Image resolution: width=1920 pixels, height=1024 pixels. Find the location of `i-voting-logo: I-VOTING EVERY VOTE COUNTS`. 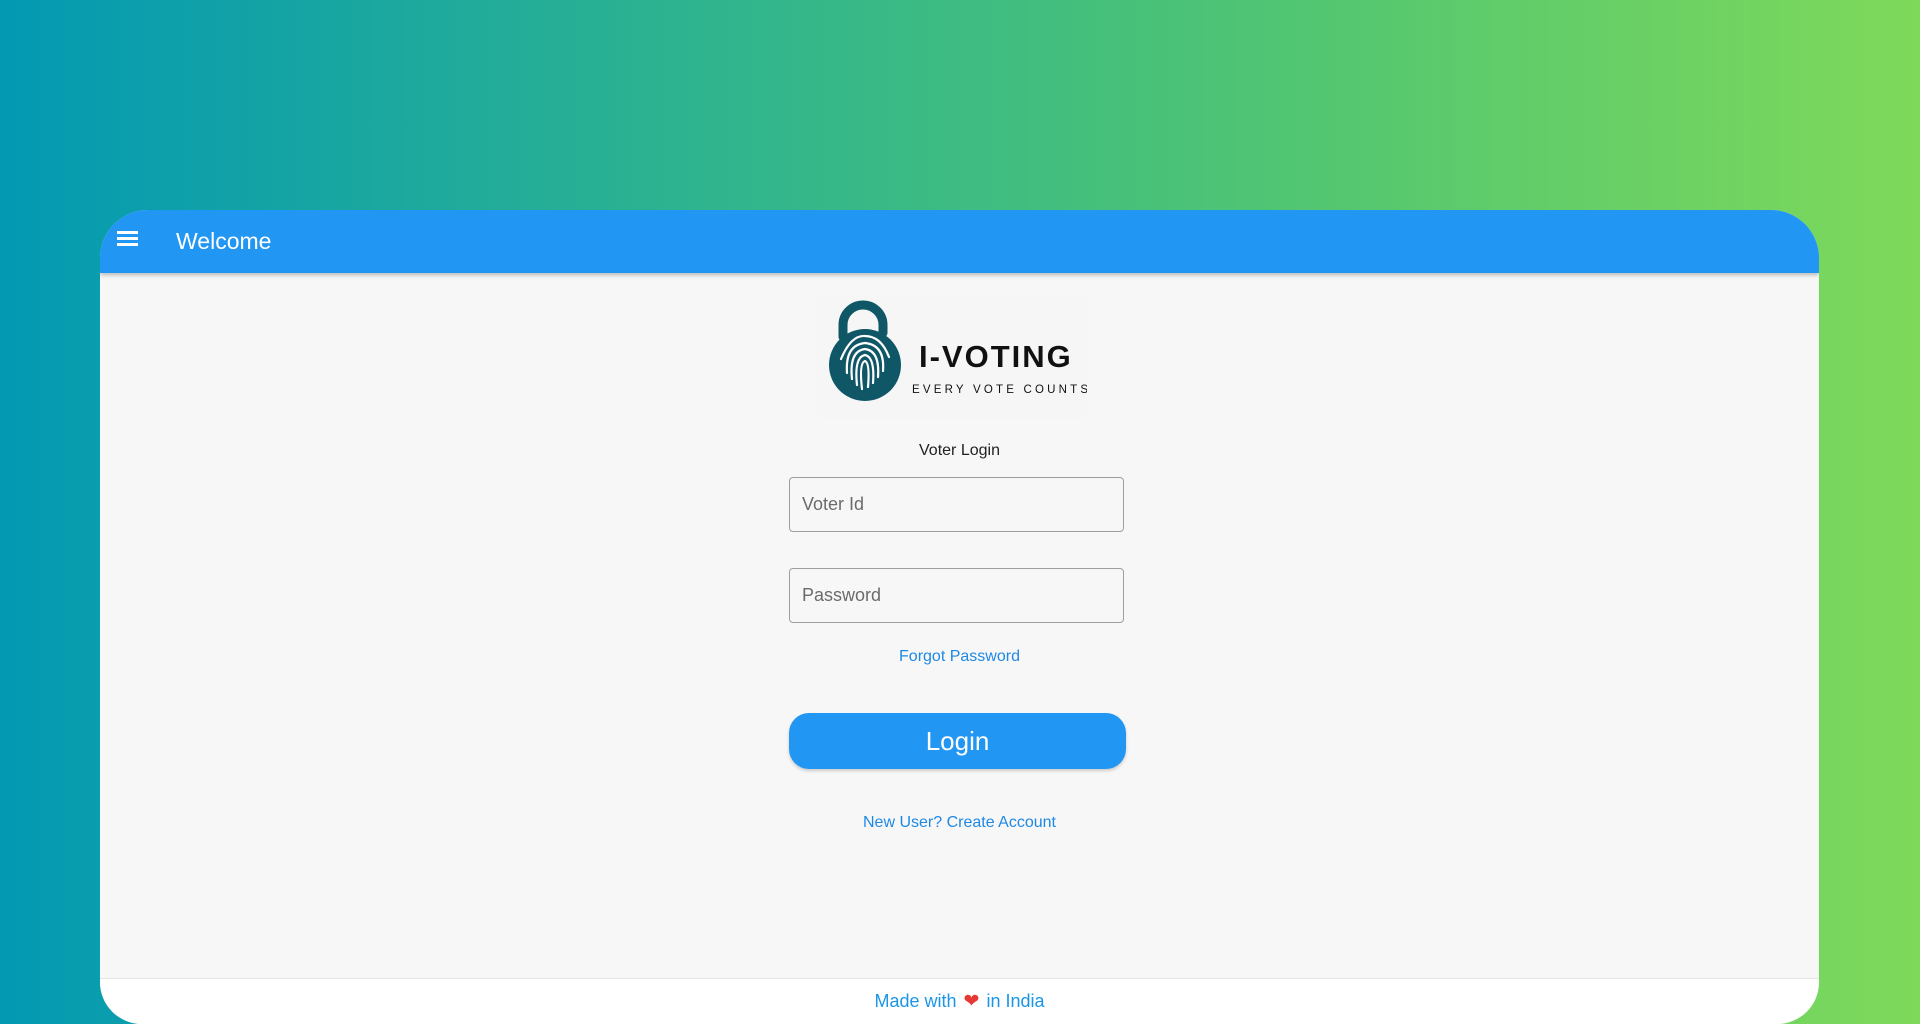

i-voting-logo: I-VOTING EVERY VOTE COUNTS is located at coordinates (952, 357).